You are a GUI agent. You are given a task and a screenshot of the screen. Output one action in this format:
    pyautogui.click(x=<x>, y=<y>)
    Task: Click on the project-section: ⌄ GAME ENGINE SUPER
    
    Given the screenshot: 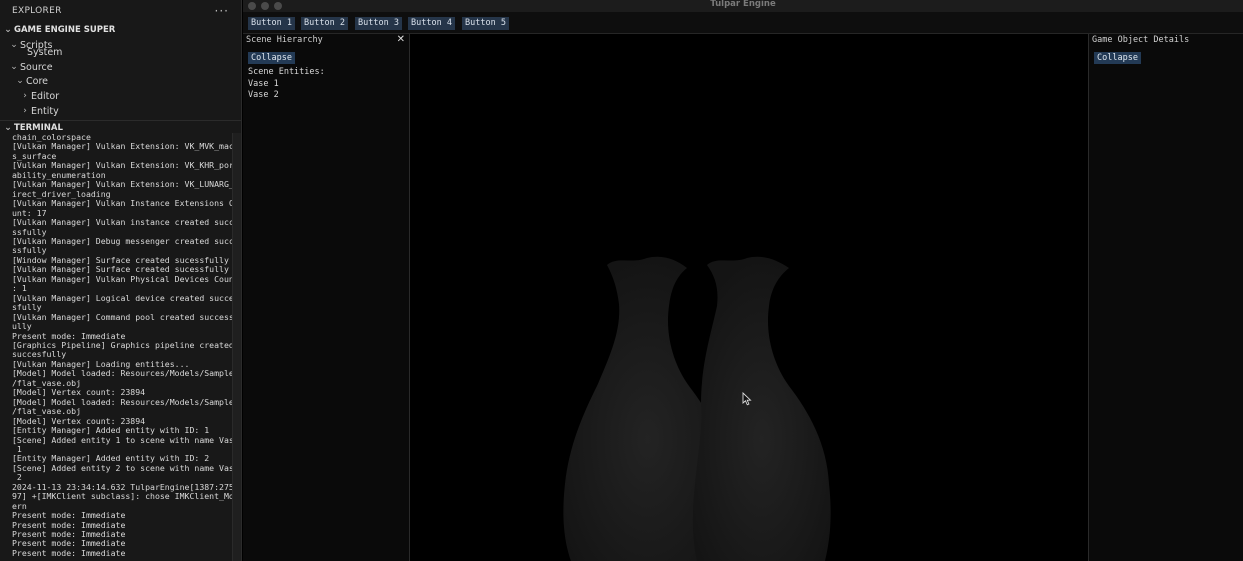 What is the action you would take?
    pyautogui.click(x=57, y=30)
    